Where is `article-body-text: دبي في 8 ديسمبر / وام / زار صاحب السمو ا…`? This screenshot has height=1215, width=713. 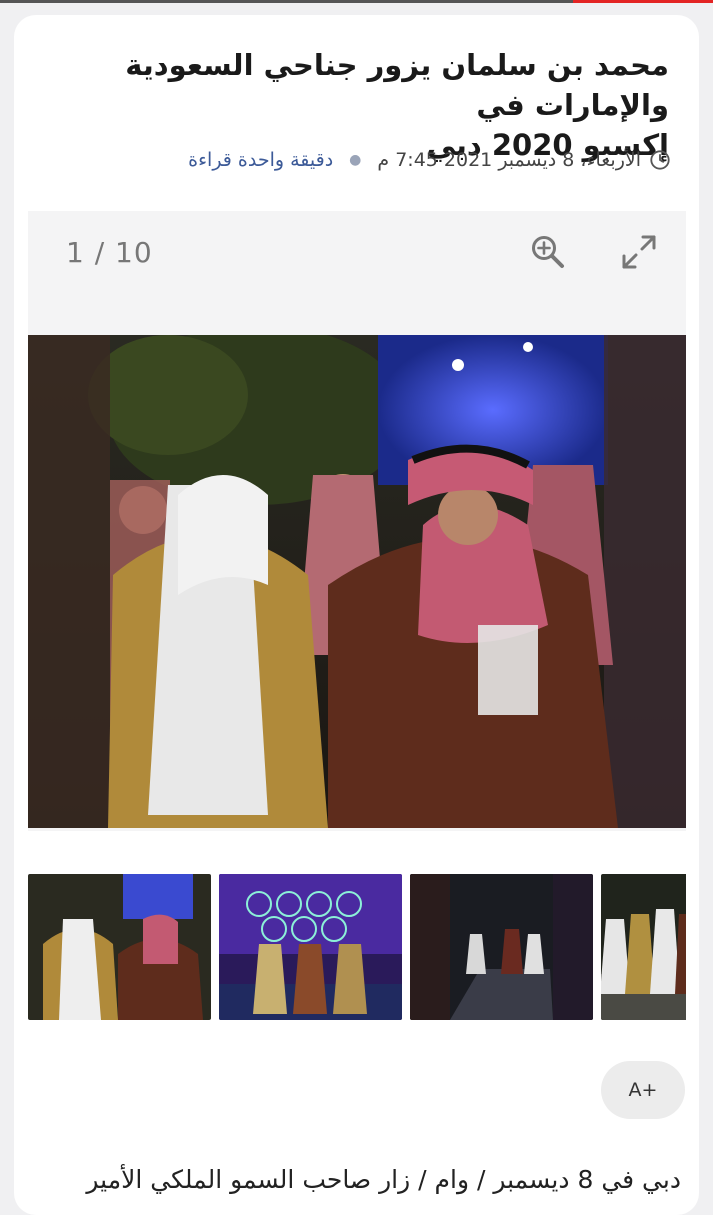
article-body-text: دبي في 8 ديسمبر / وام / زار صاحب السمو ا… is located at coordinates (383, 1179).